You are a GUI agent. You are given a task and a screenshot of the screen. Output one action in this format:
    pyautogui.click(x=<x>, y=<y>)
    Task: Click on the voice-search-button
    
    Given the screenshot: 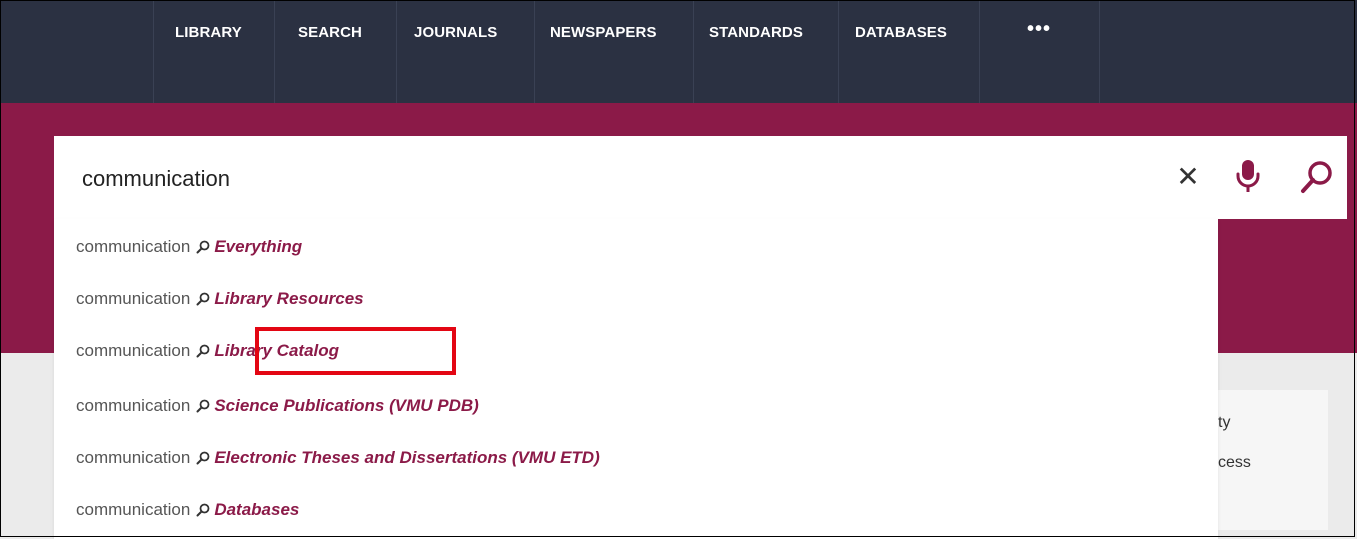 What is the action you would take?
    pyautogui.click(x=1248, y=177)
    